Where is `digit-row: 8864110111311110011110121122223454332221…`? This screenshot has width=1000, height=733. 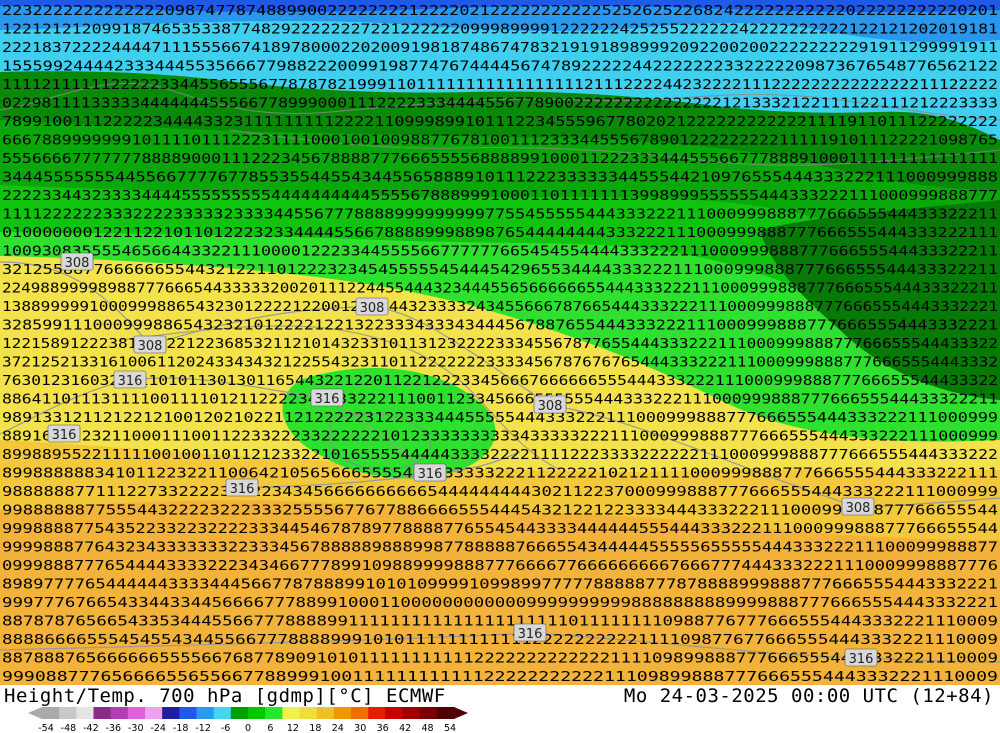
digit-row: 8864110111311110011110121122223454332221… is located at coordinates (500, 400).